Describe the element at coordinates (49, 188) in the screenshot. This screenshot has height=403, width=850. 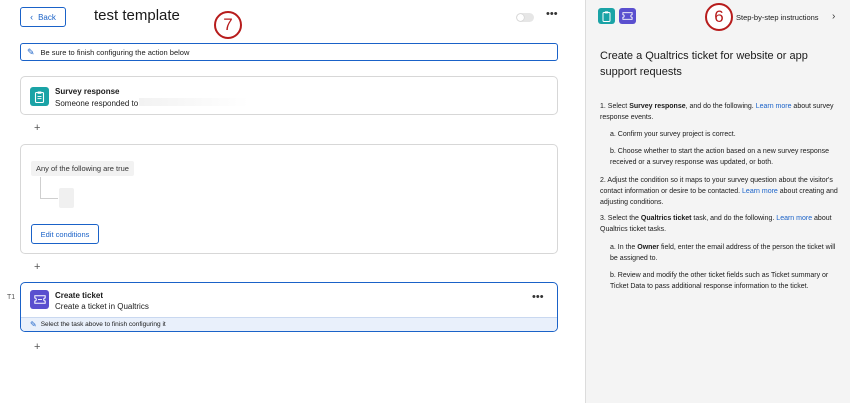
I see `condition-connector` at that location.